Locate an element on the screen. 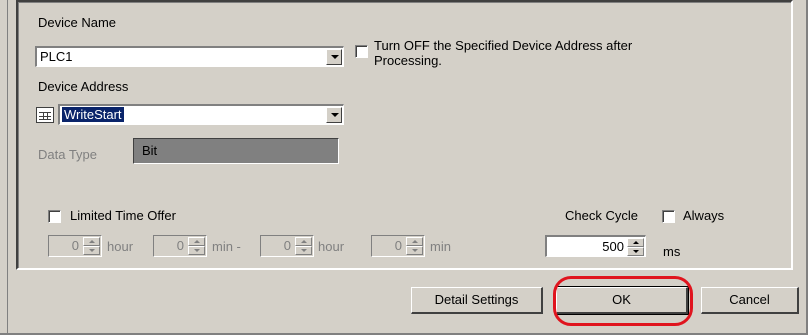  time-spinner-1: 0 is located at coordinates (75, 246).